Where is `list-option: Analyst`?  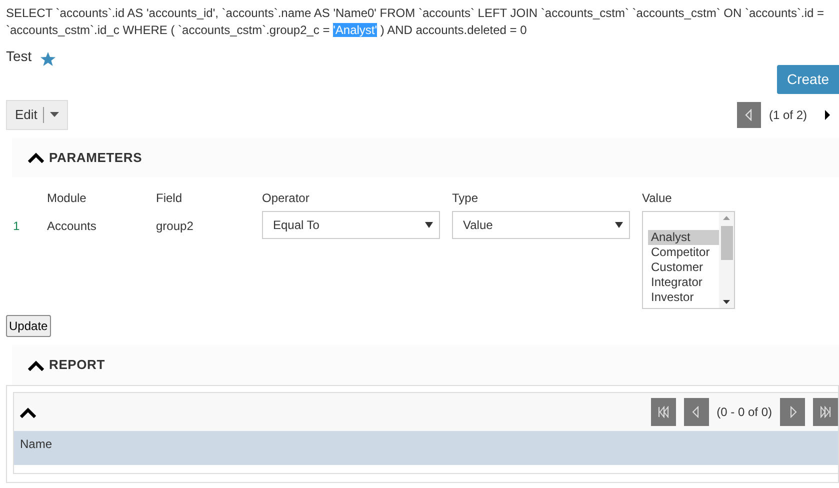
list-option: Analyst is located at coordinates (683, 237).